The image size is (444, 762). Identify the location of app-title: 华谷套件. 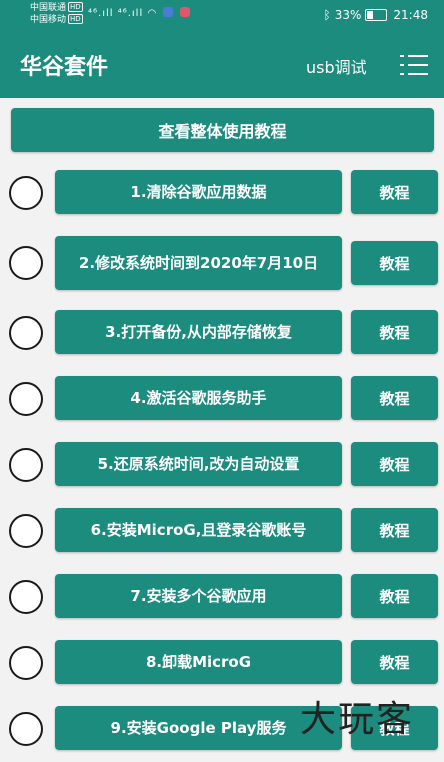
(64, 67).